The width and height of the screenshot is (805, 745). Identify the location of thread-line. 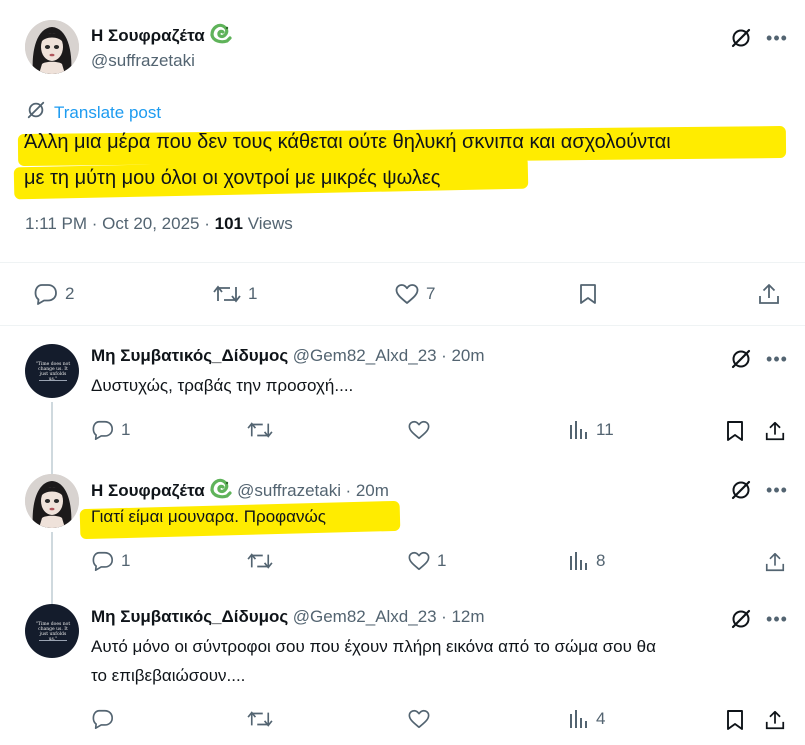
(52, 438).